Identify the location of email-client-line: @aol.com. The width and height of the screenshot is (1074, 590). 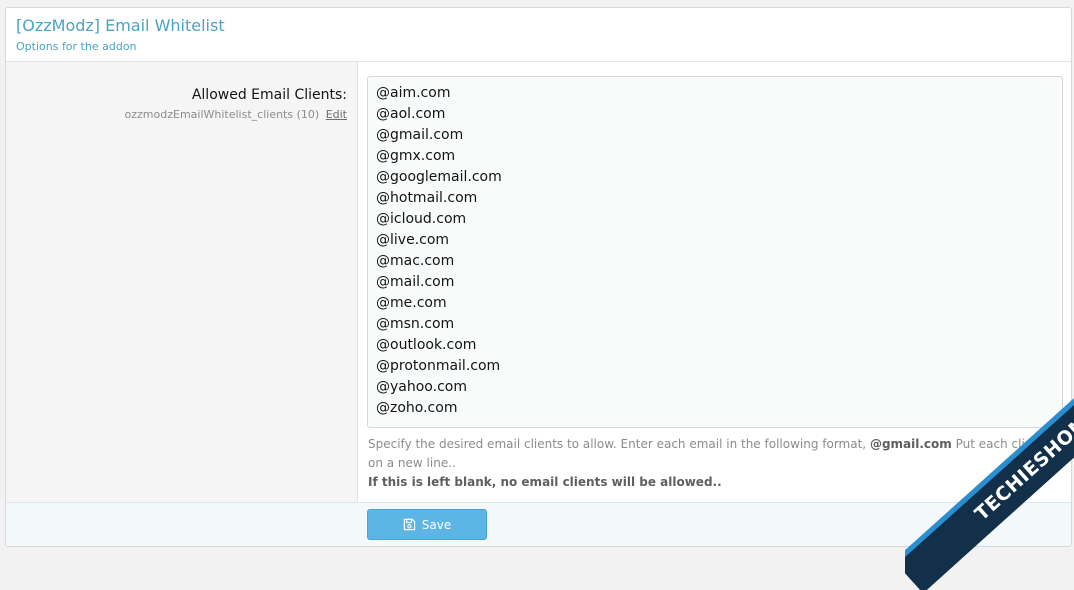
(411, 114).